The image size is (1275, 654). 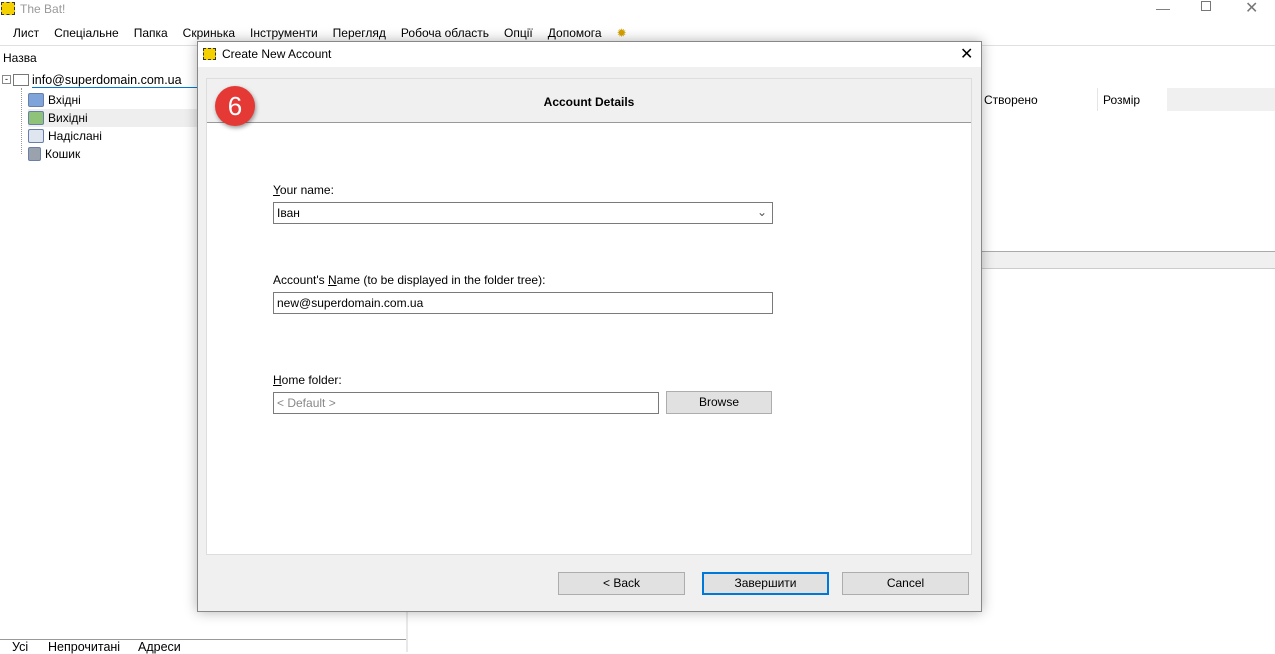 What do you see at coordinates (622, 33) in the screenshot?
I see `gear-icon: ✹` at bounding box center [622, 33].